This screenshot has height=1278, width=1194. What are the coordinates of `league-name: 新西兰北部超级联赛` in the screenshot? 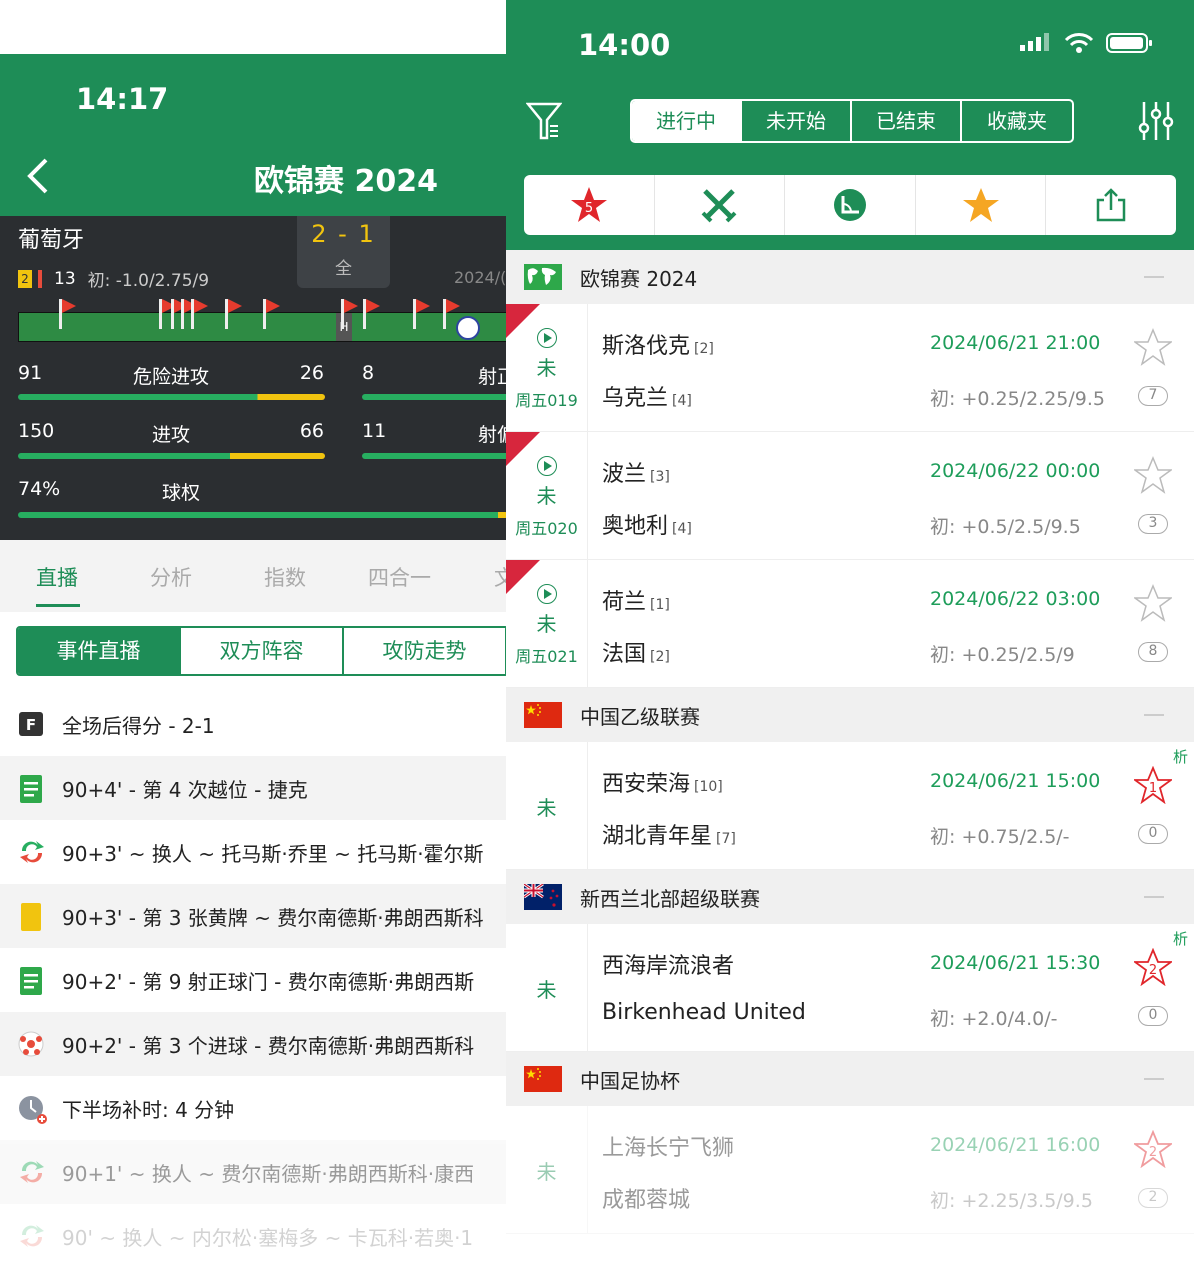 It's located at (670, 898).